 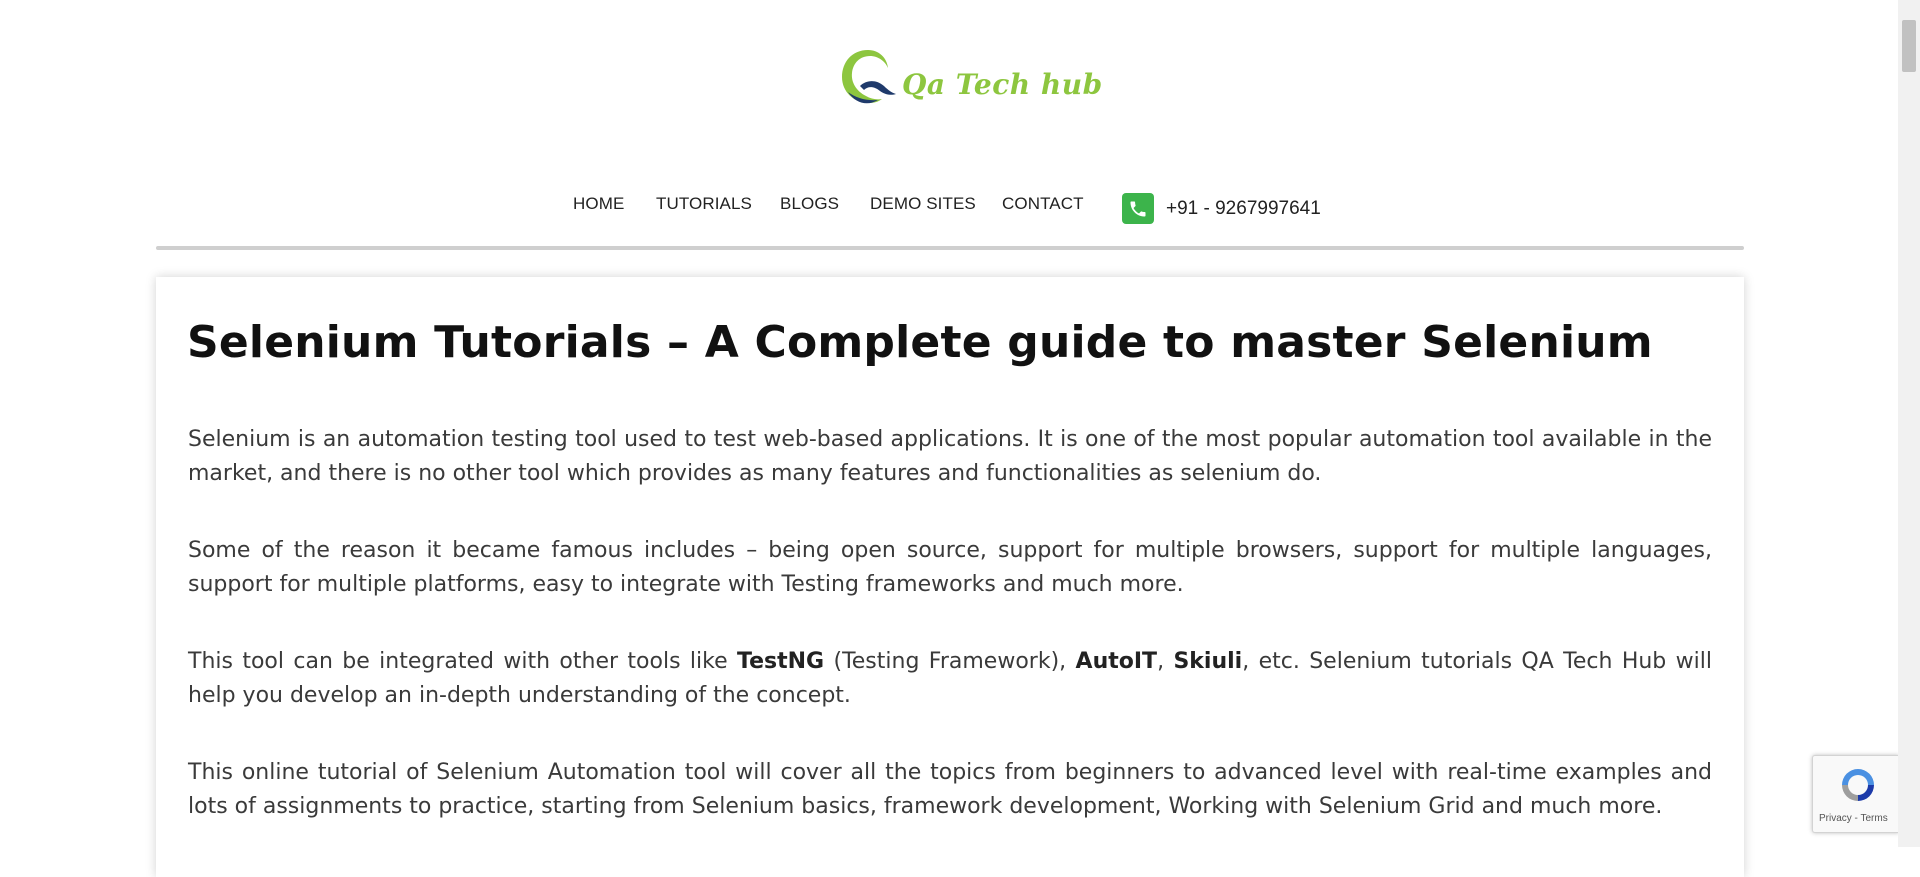 I want to click on nav-divider, so click(x=950, y=248).